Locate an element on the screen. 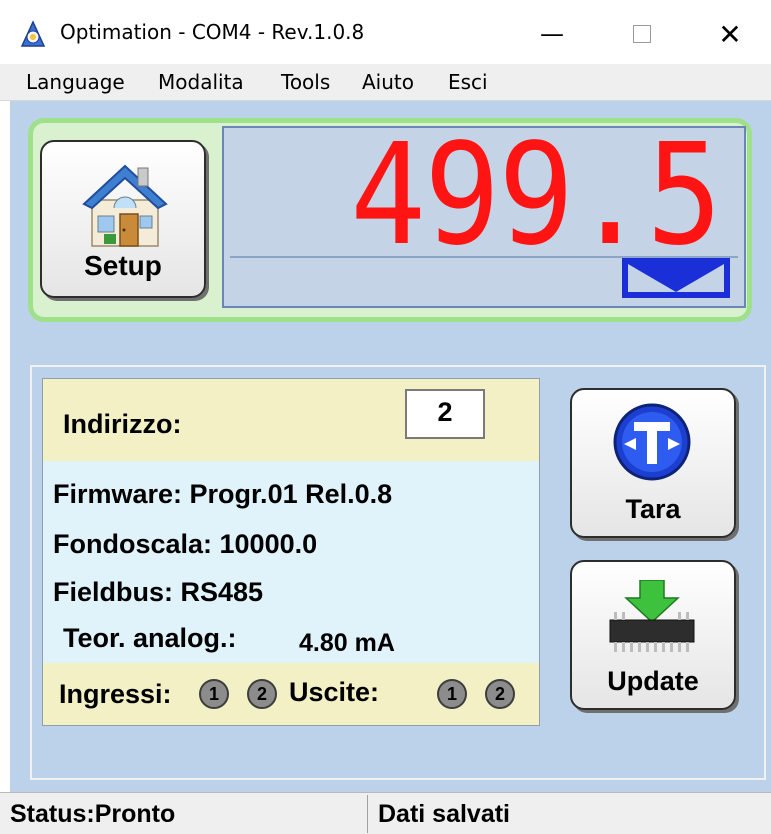  menu-modalita: Modalita is located at coordinates (201, 82).